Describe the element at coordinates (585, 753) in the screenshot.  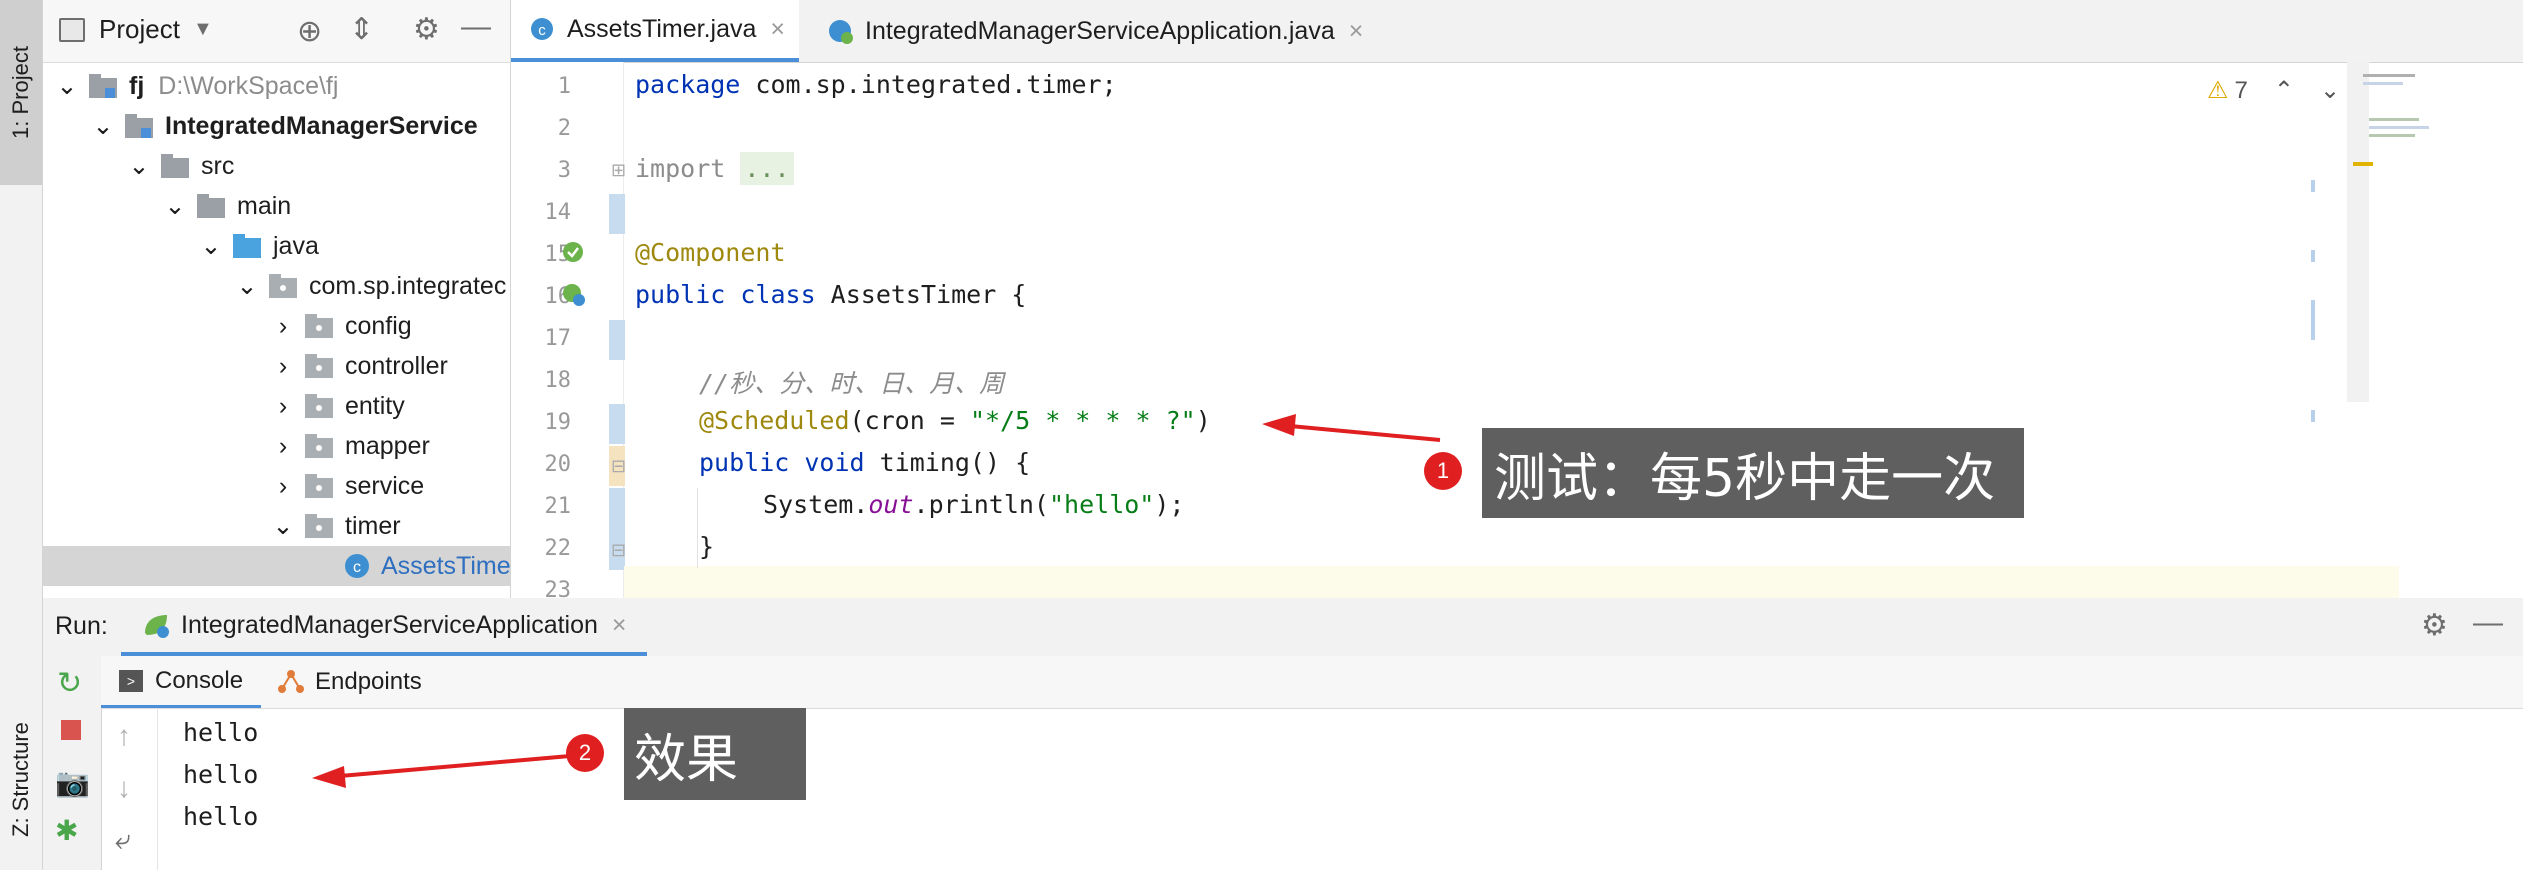
I see `callout-badge-2: 2` at that location.